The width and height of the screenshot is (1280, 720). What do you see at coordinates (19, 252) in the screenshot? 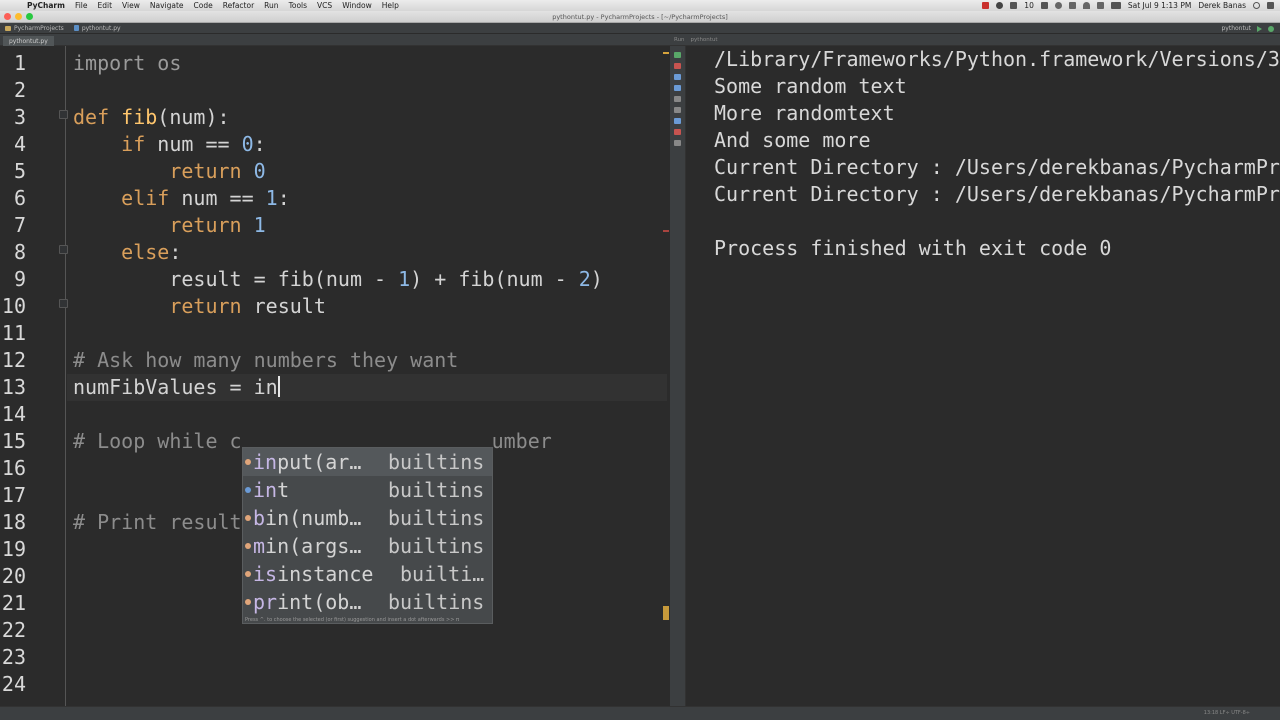
I see `line-number: 8` at bounding box center [19, 252].